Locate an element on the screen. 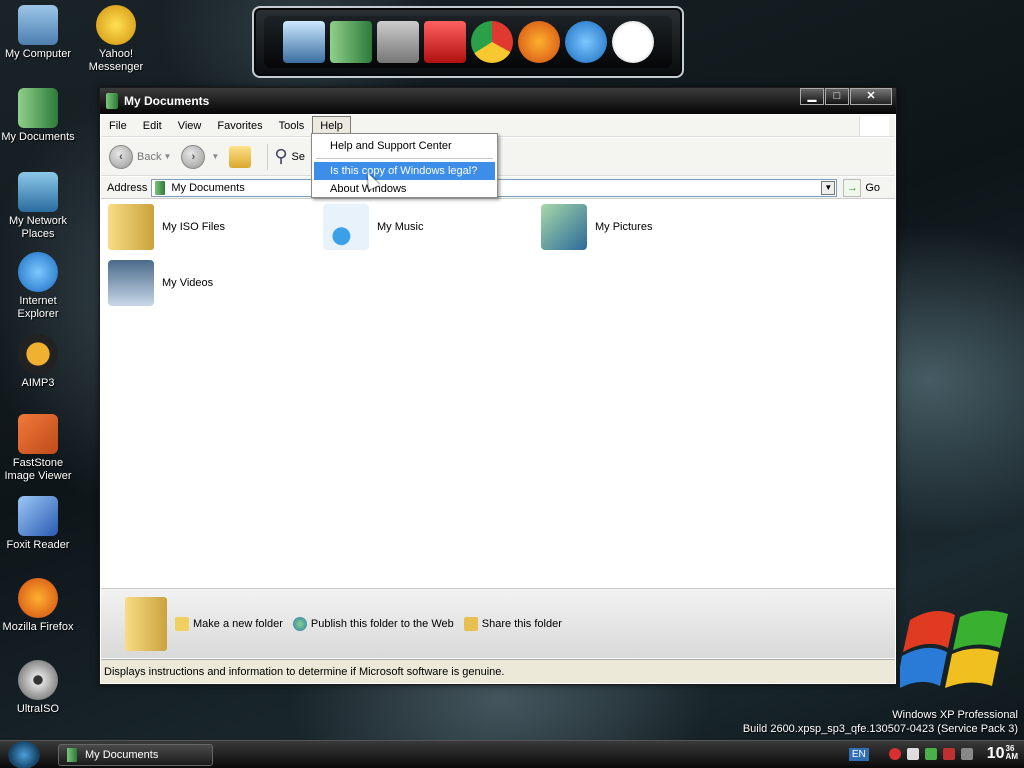  menu-view: View is located at coordinates (190, 126).